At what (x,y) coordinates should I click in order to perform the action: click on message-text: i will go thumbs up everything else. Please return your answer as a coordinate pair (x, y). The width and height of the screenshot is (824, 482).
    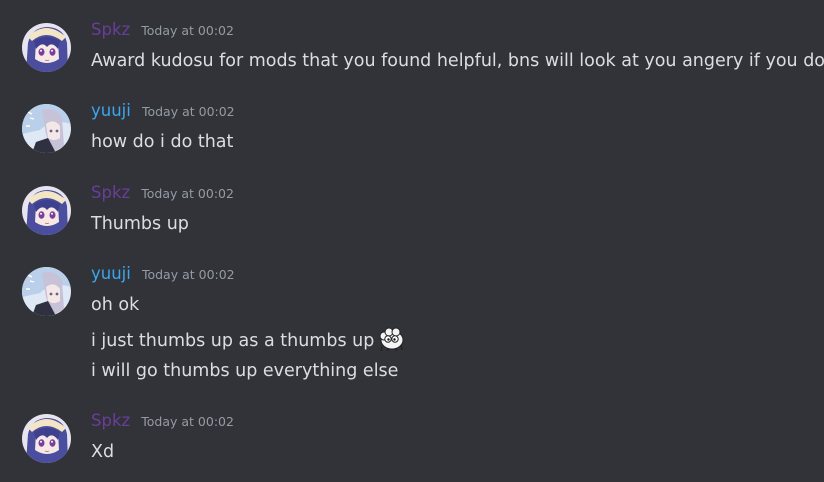
    Looking at the image, I should click on (245, 371).